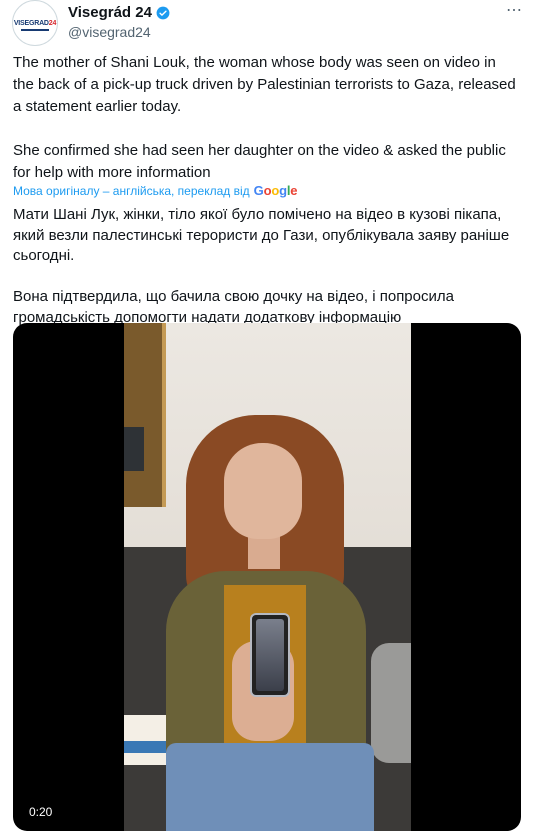 The width and height of the screenshot is (535, 838). I want to click on avatar: VISEGRAD24, so click(35, 23).